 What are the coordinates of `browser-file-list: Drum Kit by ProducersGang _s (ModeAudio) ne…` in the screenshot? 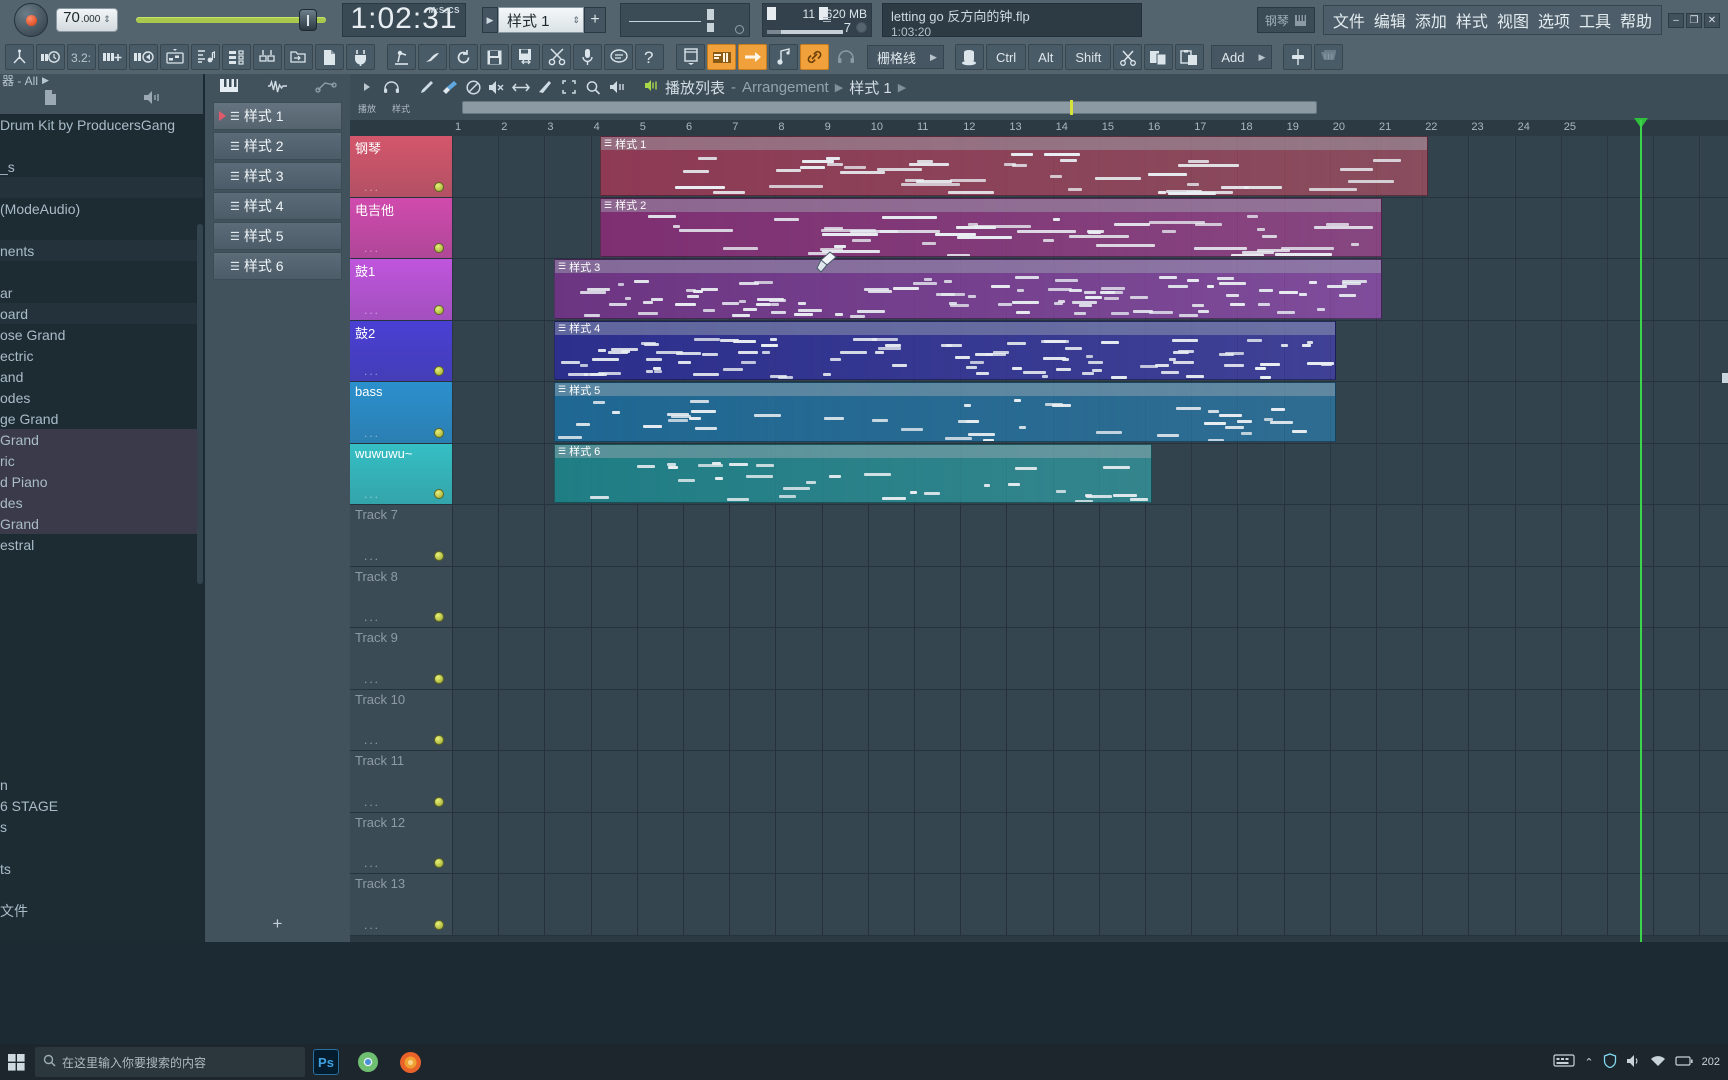 It's located at (101, 334).